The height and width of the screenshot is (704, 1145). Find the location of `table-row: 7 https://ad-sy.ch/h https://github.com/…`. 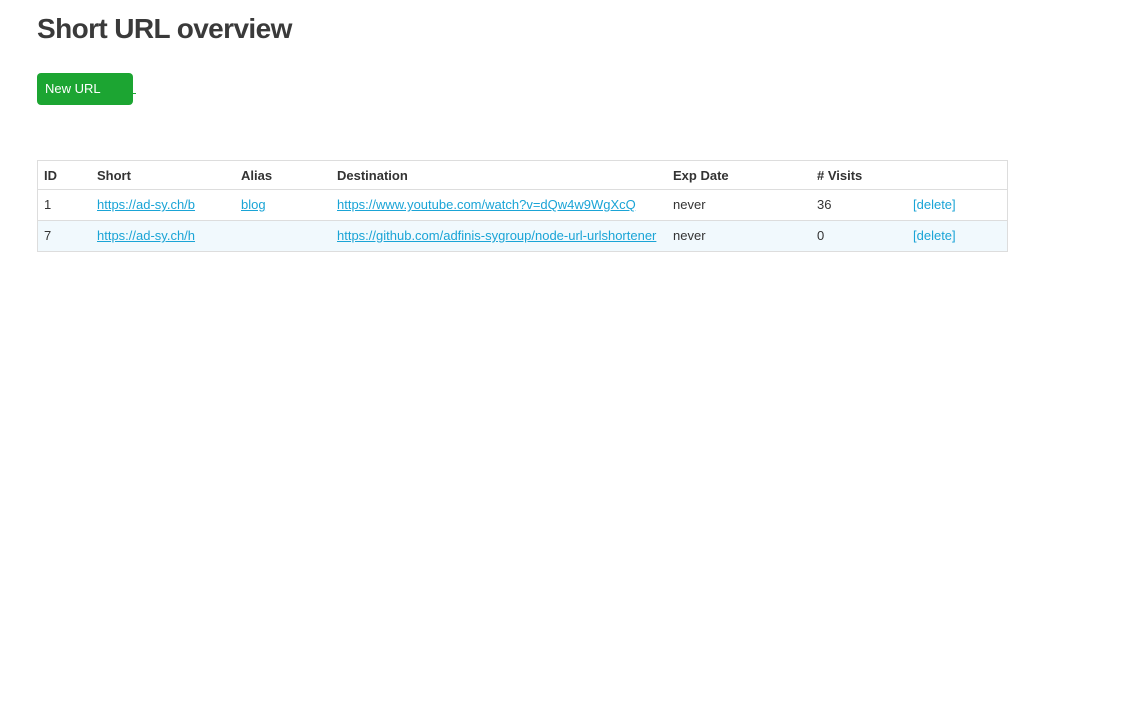

table-row: 7 https://ad-sy.ch/h https://github.com/… is located at coordinates (522, 236).